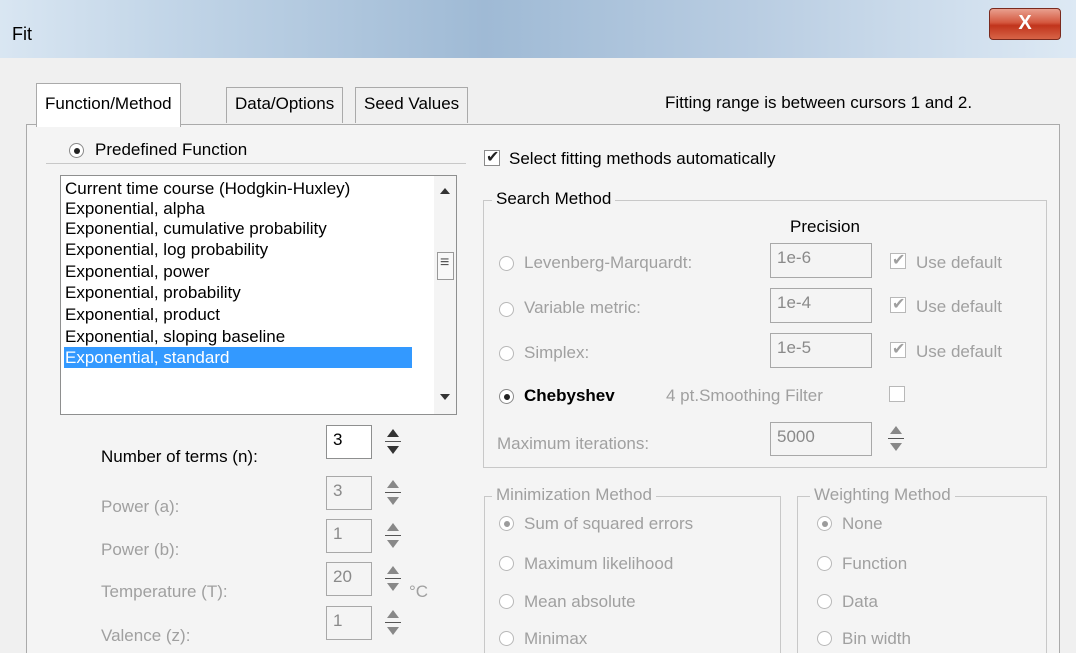 The width and height of the screenshot is (1076, 653). What do you see at coordinates (882, 495) in the screenshot?
I see `weighting-legend: Weighting Method` at bounding box center [882, 495].